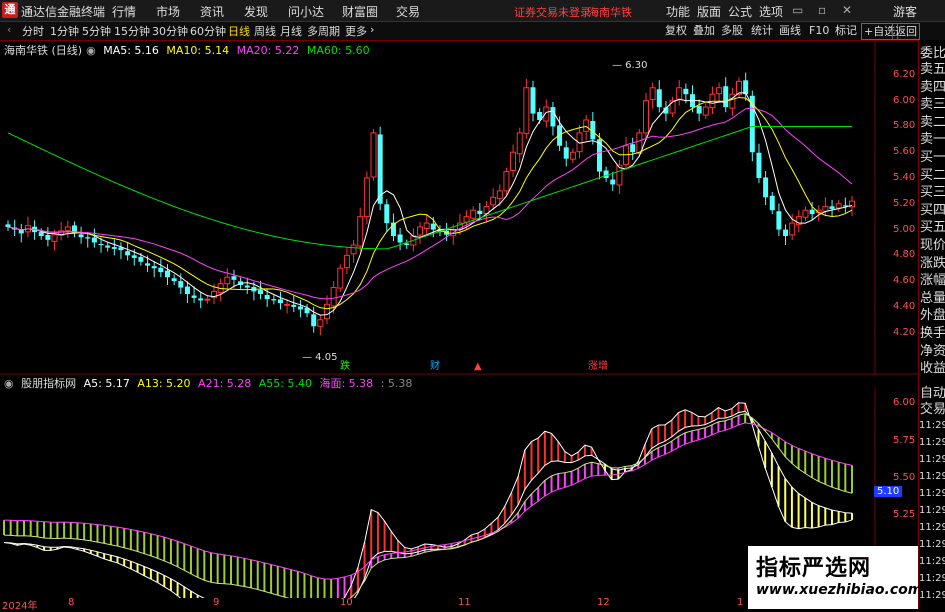 This screenshot has height=612, width=945. Describe the element at coordinates (256, 11) in the screenshot. I see `menu-discover: 发现` at that location.